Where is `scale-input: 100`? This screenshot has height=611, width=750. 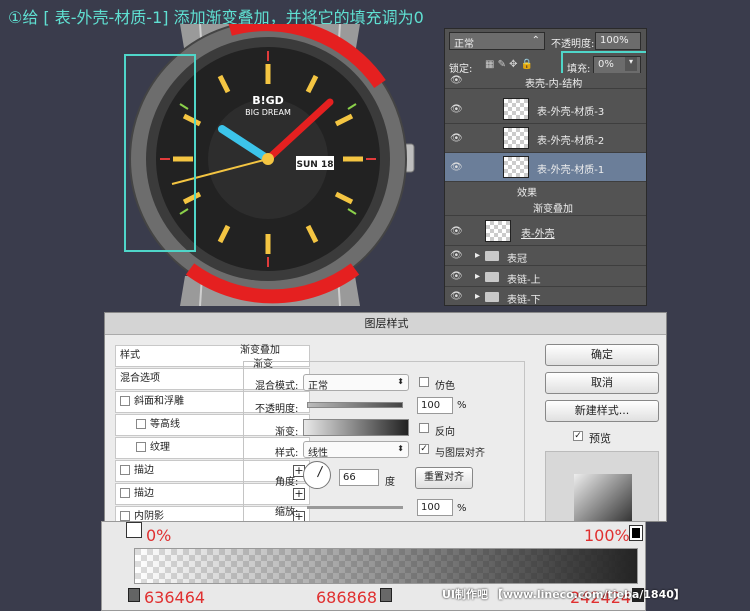
scale-input: 100 is located at coordinates (435, 507).